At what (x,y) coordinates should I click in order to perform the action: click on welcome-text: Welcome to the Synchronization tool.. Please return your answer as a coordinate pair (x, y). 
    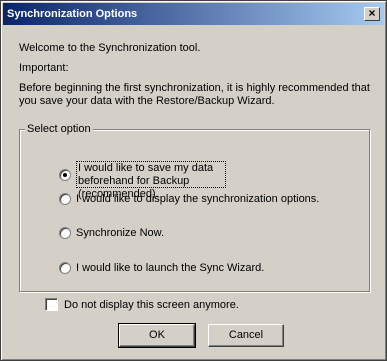
    Looking at the image, I should click on (110, 48).